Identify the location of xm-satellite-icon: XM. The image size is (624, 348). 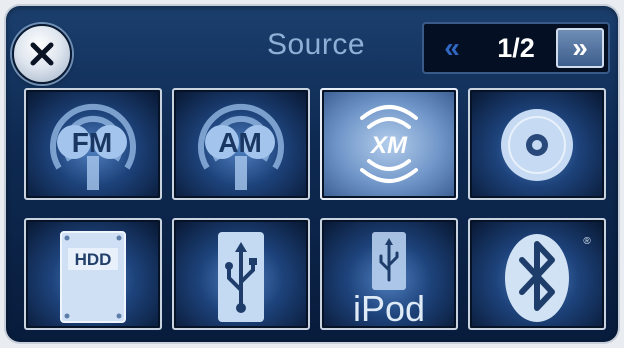
(389, 144).